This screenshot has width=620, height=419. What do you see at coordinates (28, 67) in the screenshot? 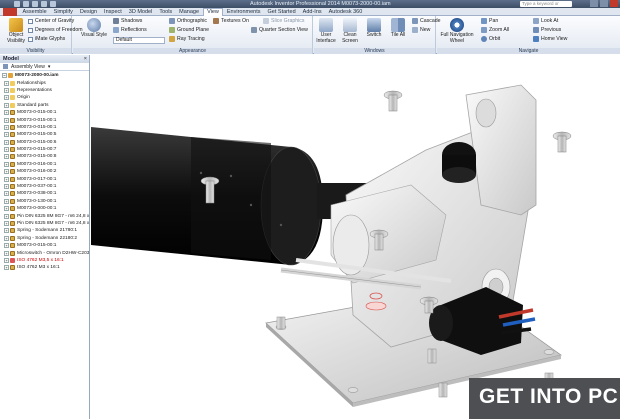
I see `assembly-view-dropdown: Assembly View` at bounding box center [28, 67].